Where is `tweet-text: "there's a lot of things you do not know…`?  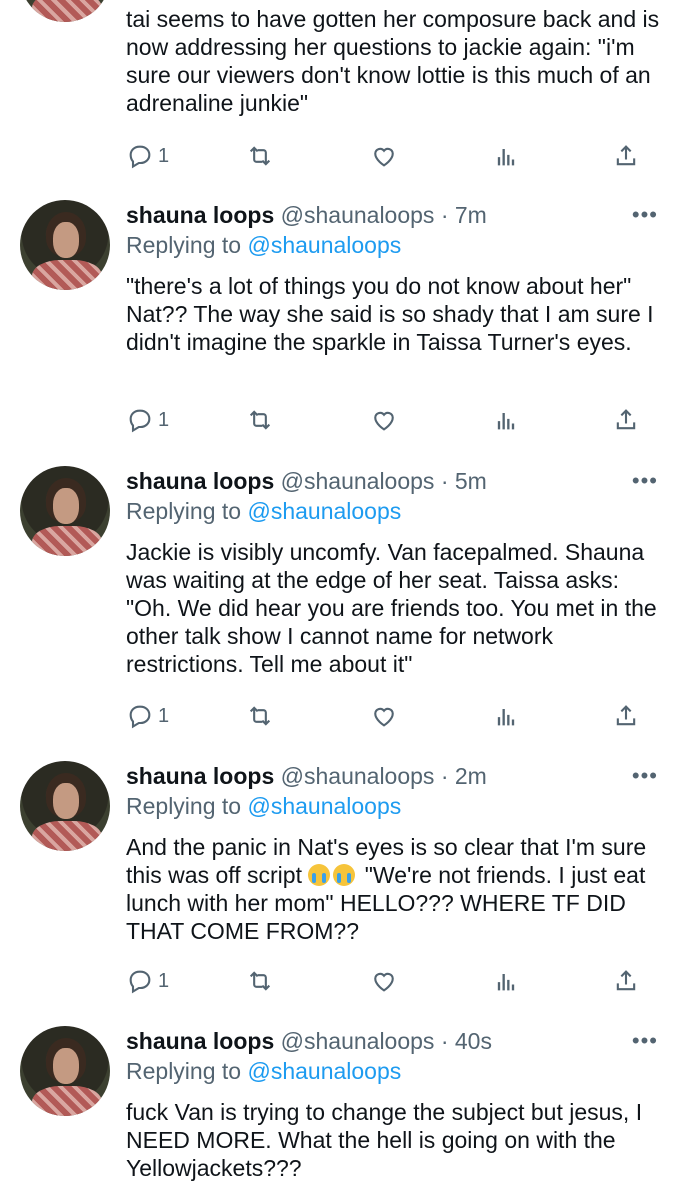
tweet-text: "there's a lot of things you do not know… is located at coordinates (390, 314).